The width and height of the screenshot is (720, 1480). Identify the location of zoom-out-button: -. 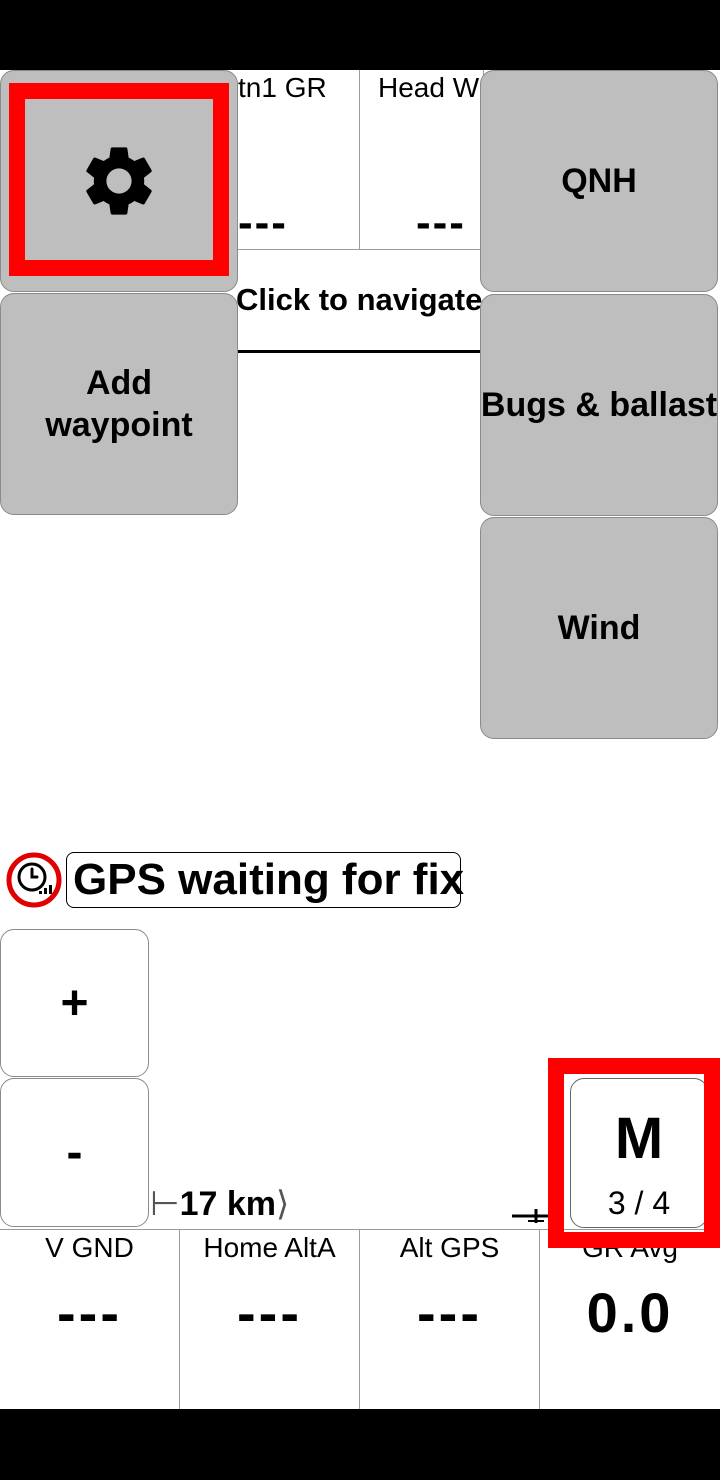
(74, 1152).